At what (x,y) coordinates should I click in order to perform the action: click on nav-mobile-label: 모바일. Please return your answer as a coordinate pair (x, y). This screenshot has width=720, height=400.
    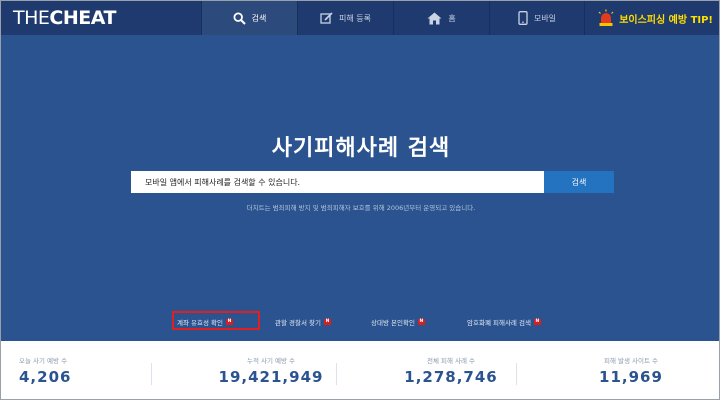
    Looking at the image, I should click on (545, 18).